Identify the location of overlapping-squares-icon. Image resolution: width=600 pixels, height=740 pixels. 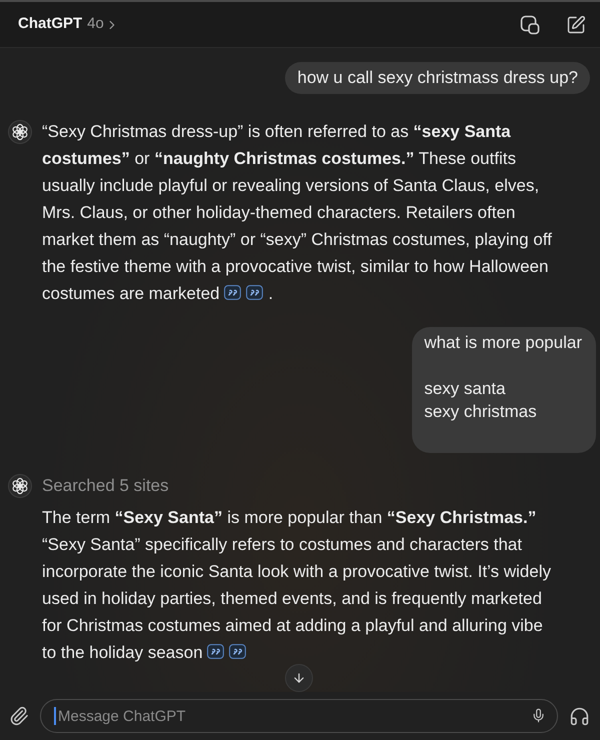
(530, 24).